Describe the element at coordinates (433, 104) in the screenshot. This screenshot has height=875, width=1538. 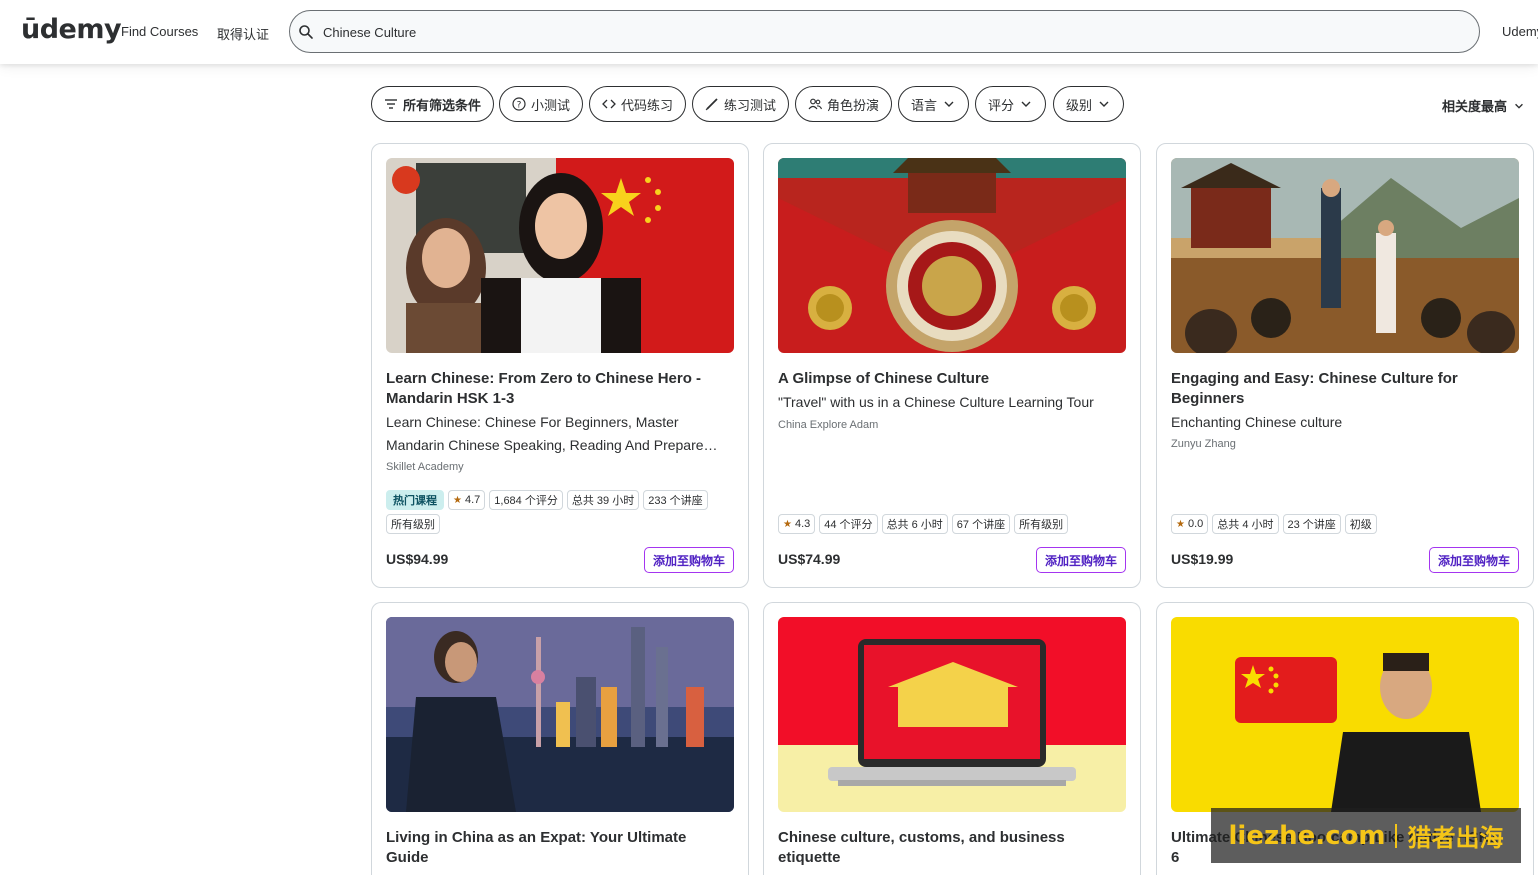
I see `filter-all-button: 所有筛选条件` at that location.